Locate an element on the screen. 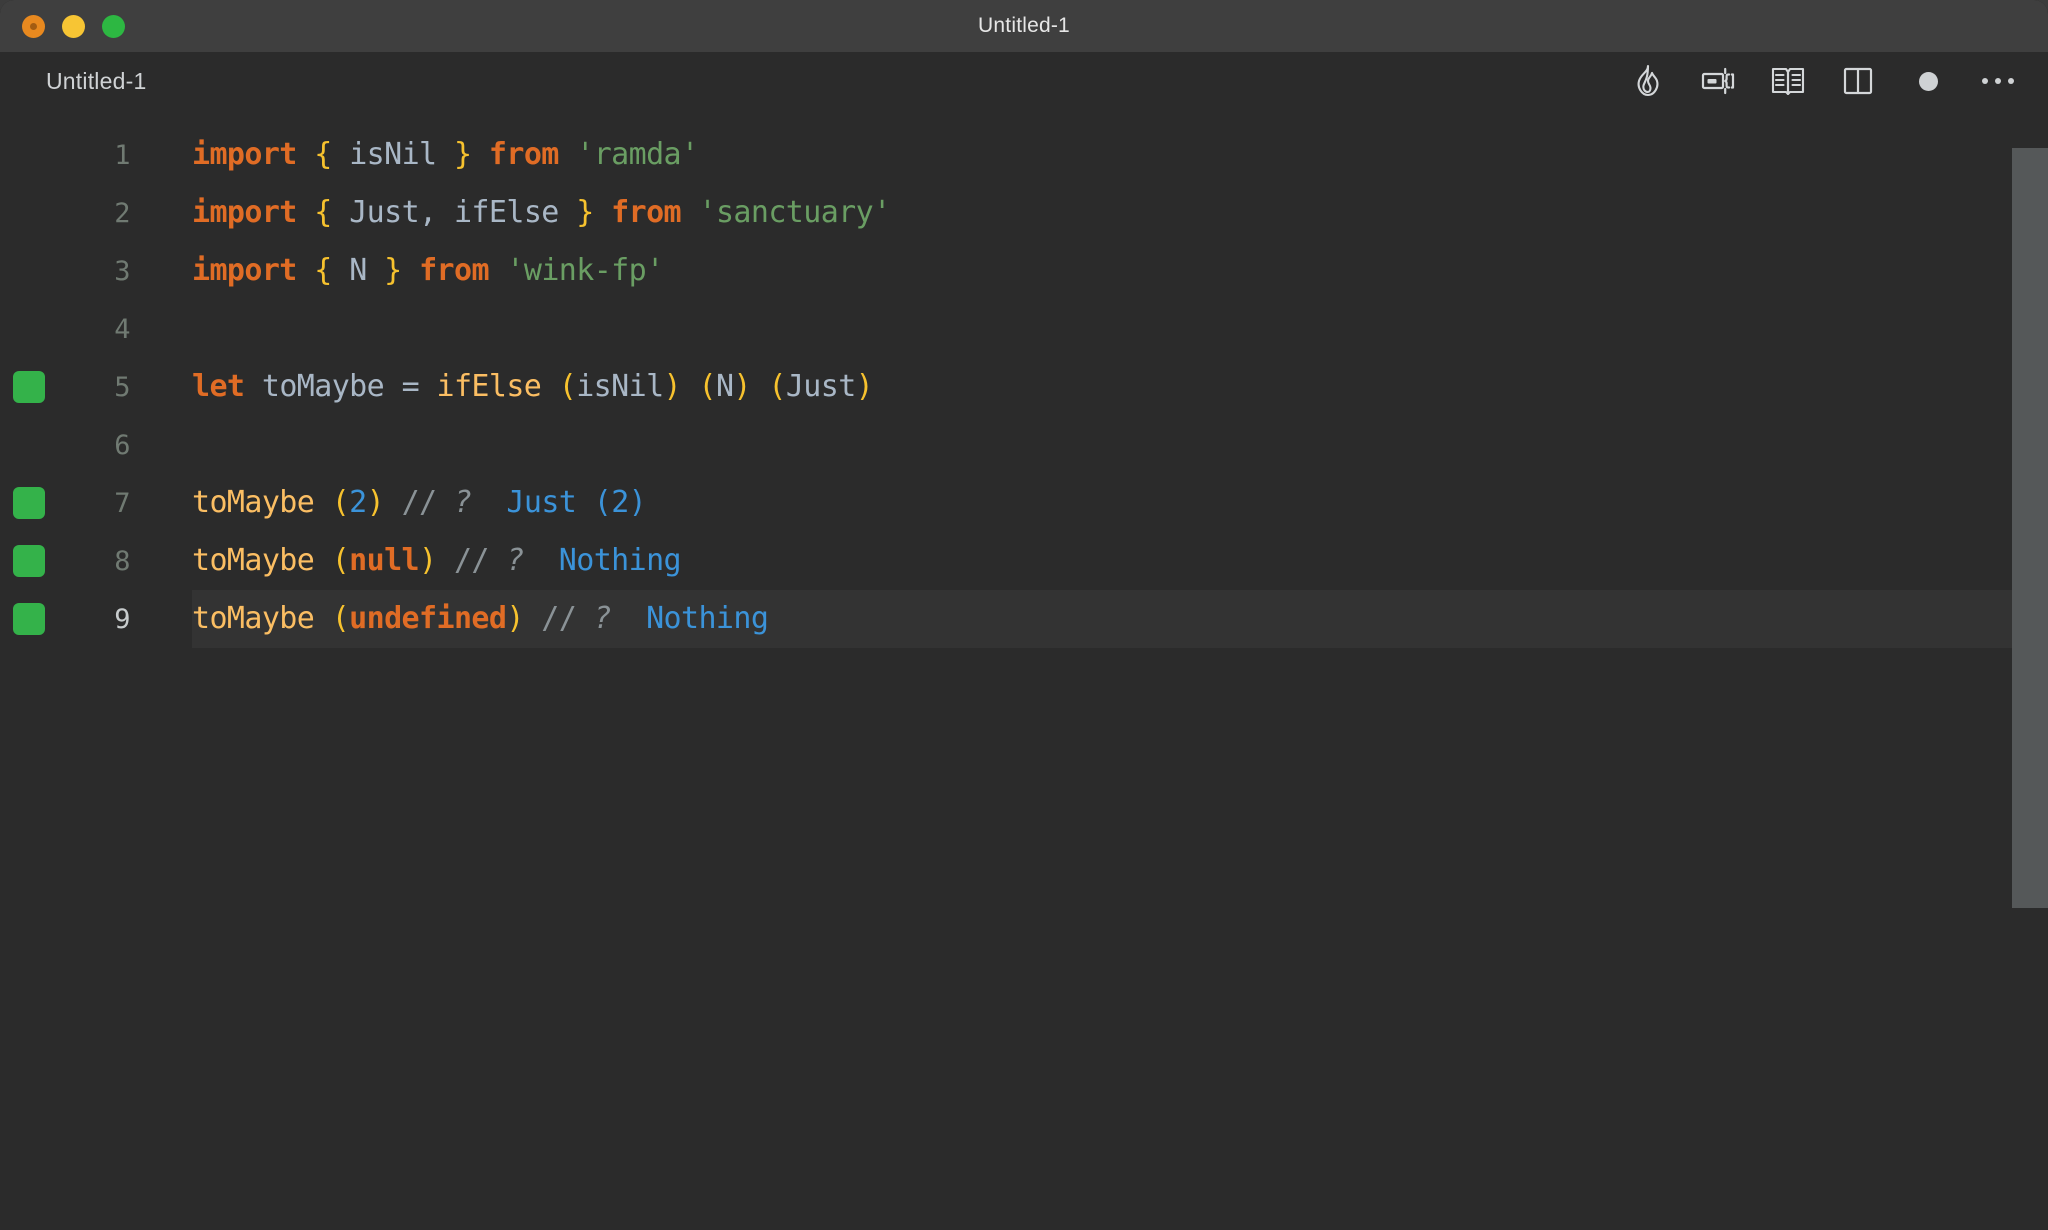 This screenshot has height=1230, width=2048. code-token: Just is located at coordinates (820, 386).